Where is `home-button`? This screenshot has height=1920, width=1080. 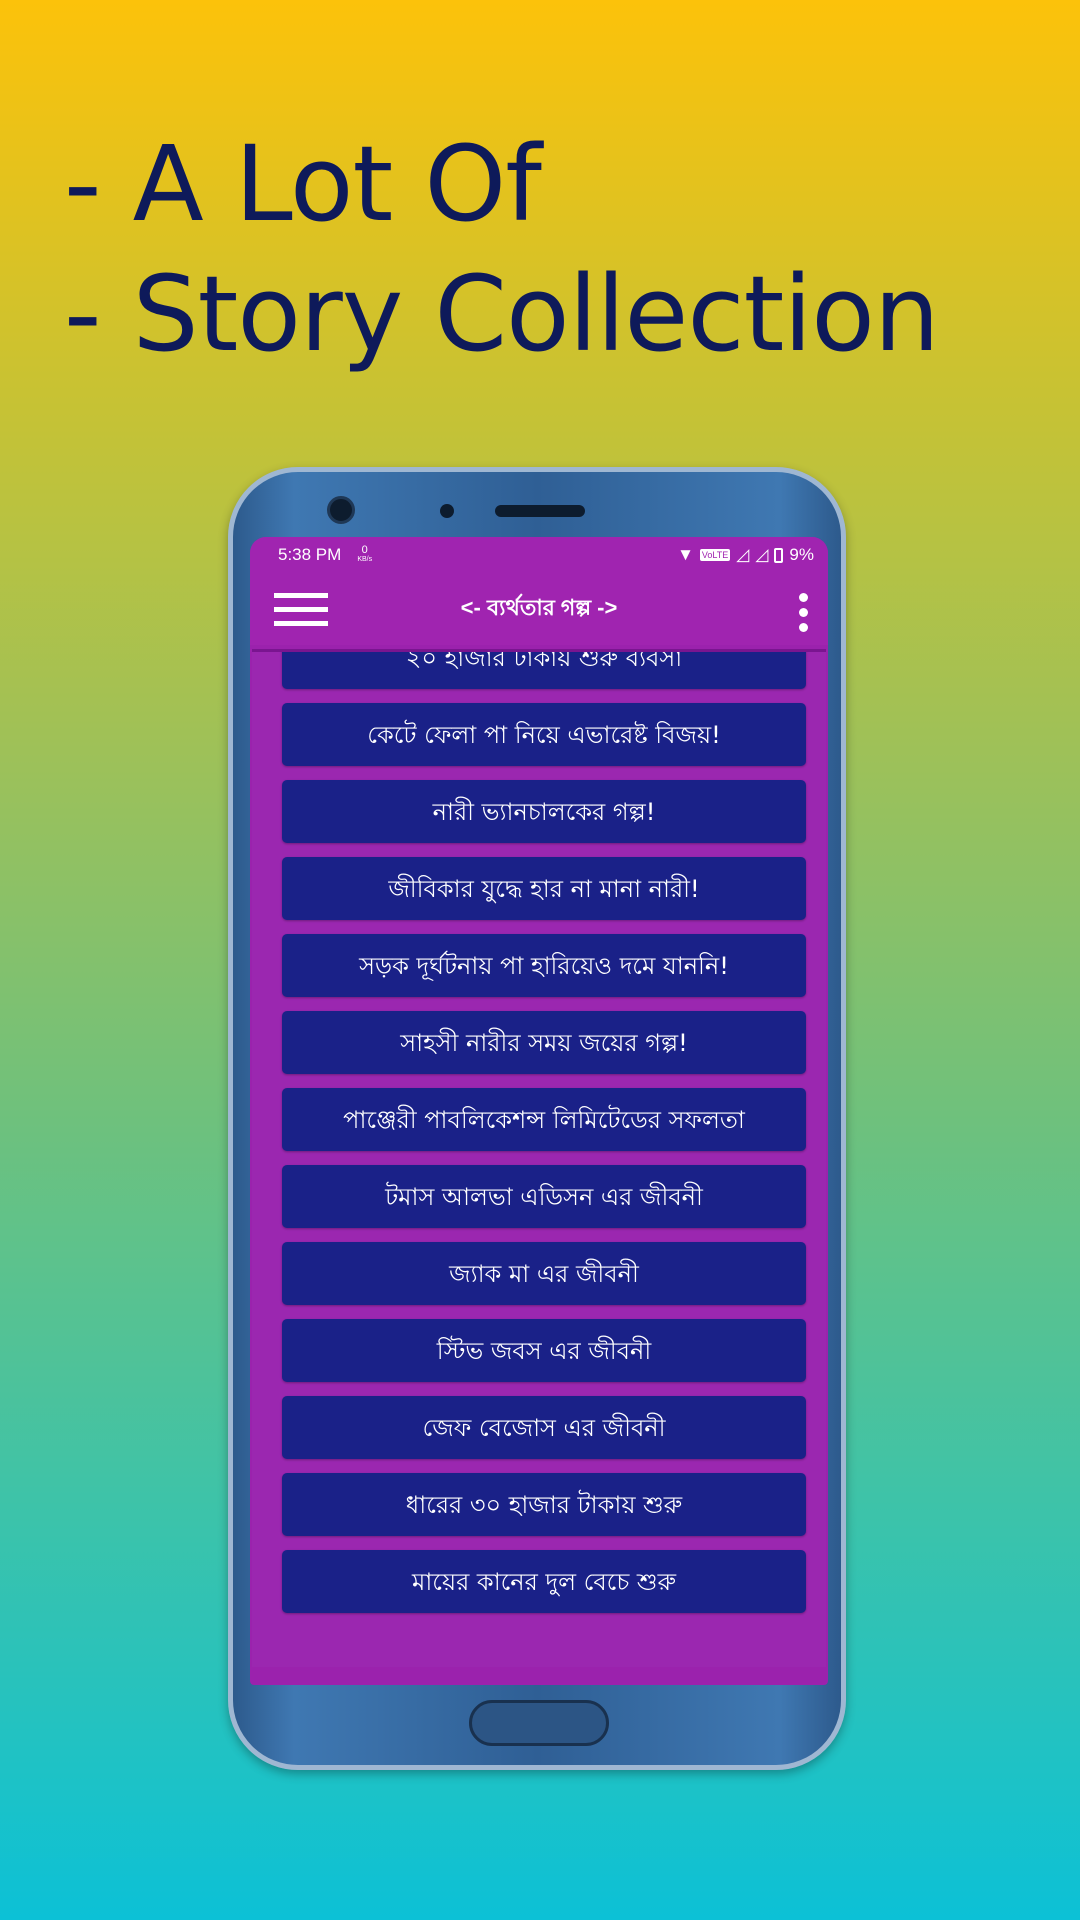
home-button is located at coordinates (539, 1723).